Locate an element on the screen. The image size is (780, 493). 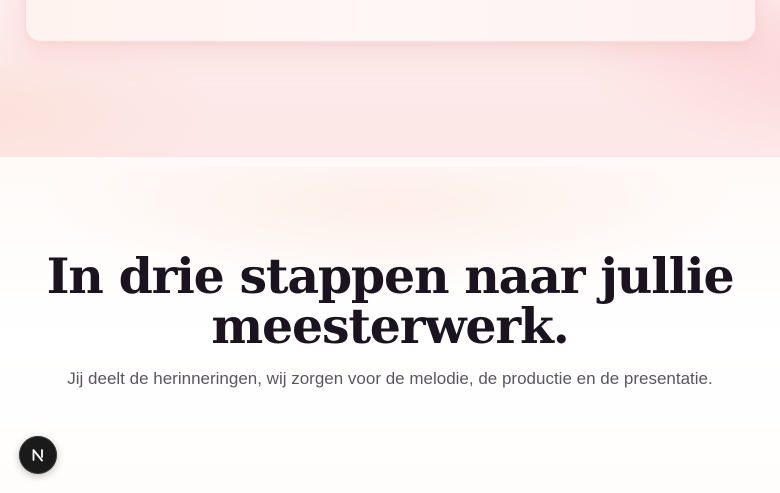
n-logo-icon is located at coordinates (37, 455).